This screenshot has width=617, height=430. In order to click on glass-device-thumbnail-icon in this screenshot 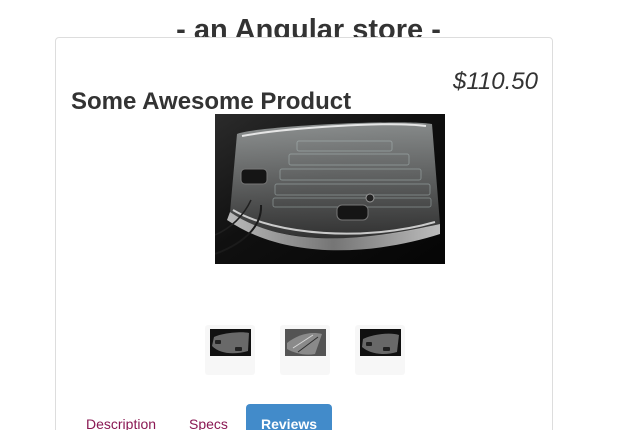, I will do `click(305, 342)`.